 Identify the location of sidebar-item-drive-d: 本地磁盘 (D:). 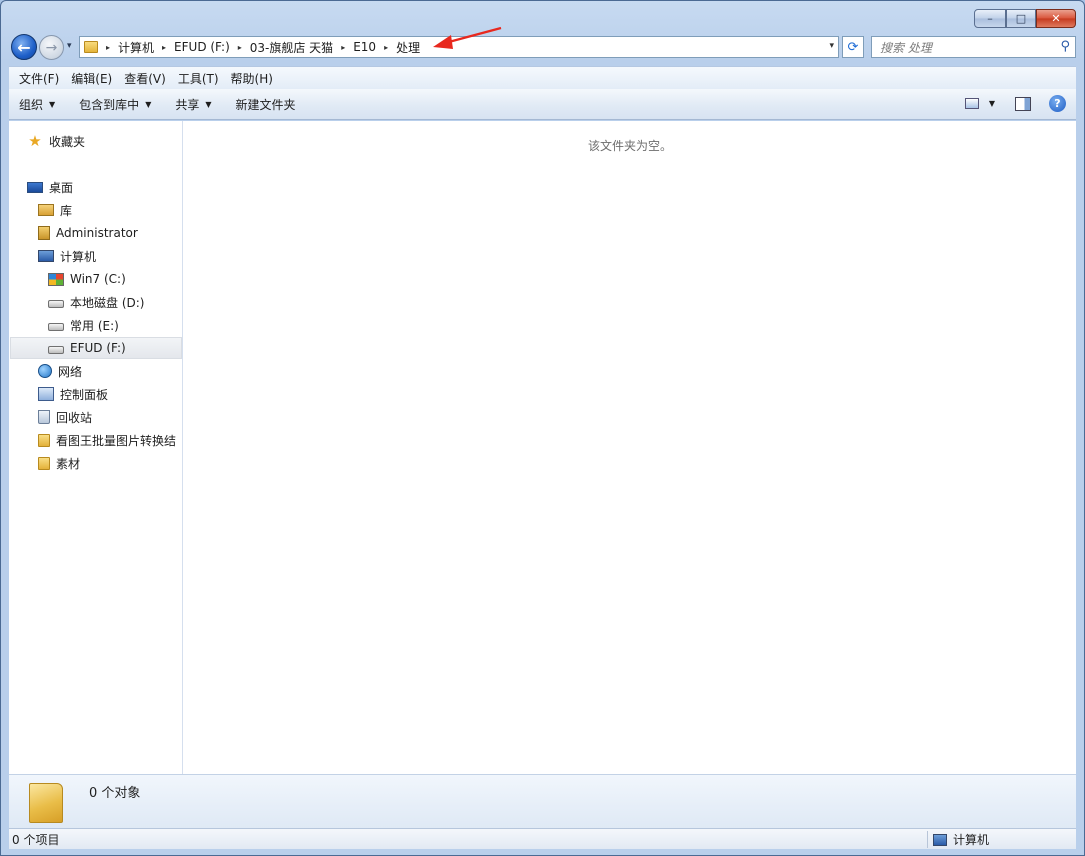
(96, 302).